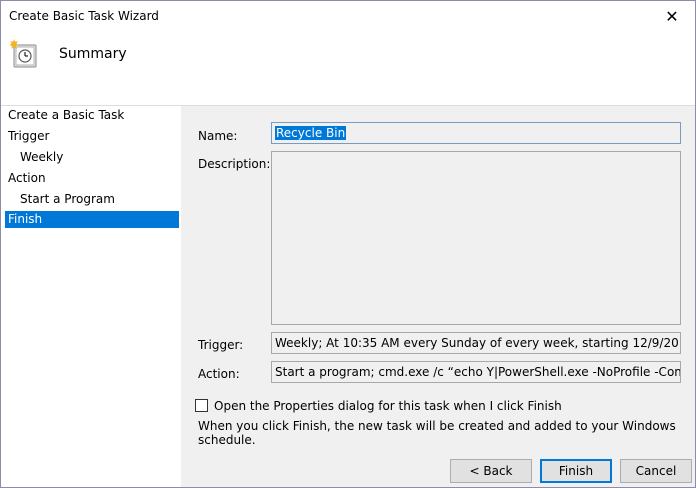  What do you see at coordinates (29, 136) in the screenshot?
I see `sidebar-item-trigger: Trigger` at bounding box center [29, 136].